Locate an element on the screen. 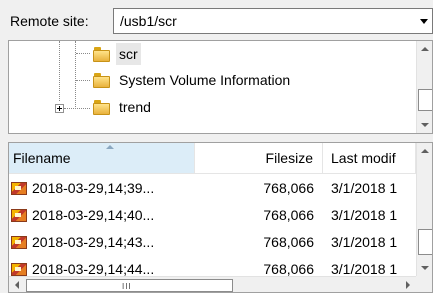 The image size is (433, 293). tree-item-trend: trend is located at coordinates (243, 108).